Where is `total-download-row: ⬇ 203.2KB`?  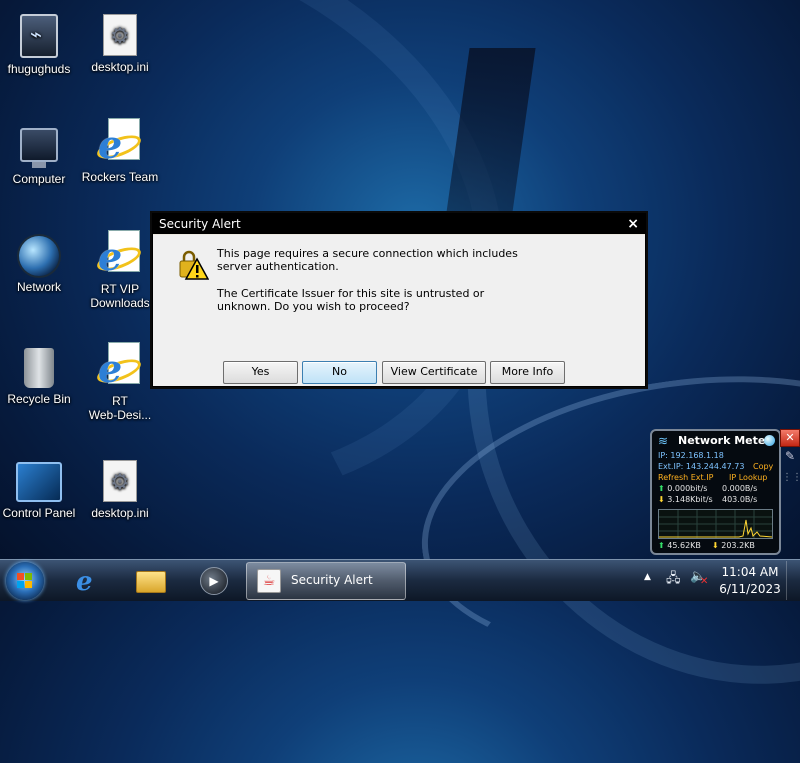
total-download-row: ⬇ 203.2KB is located at coordinates (733, 546).